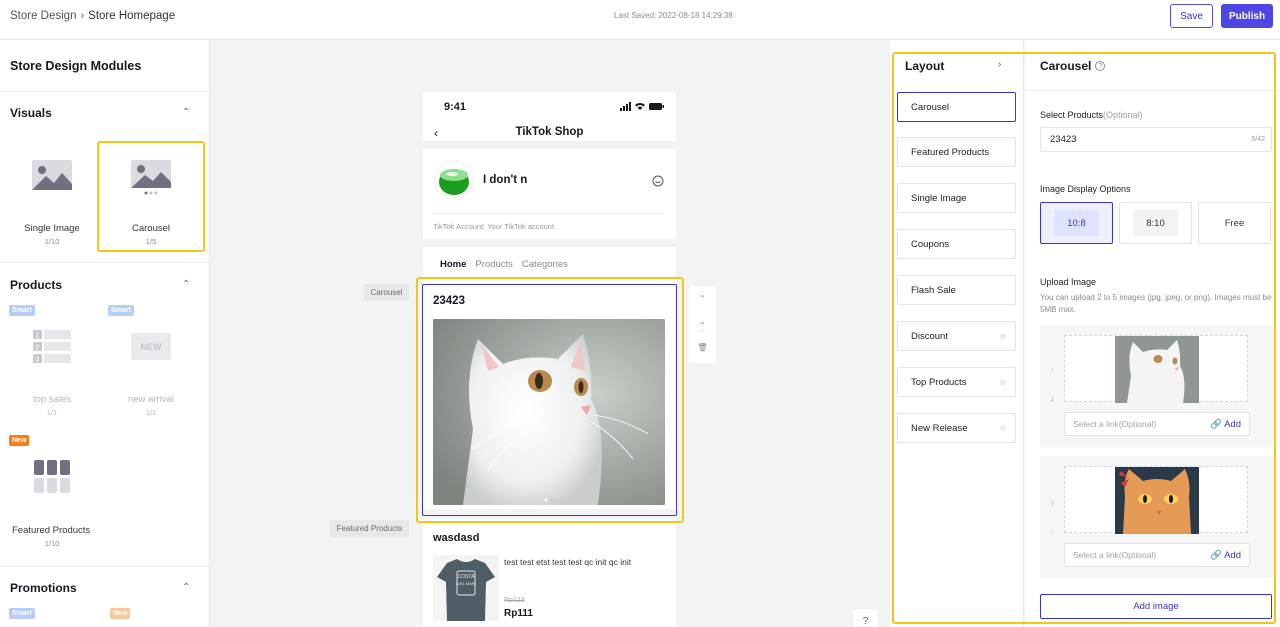  Describe the element at coordinates (1191, 16) in the screenshot. I see `save-button: Save` at that location.